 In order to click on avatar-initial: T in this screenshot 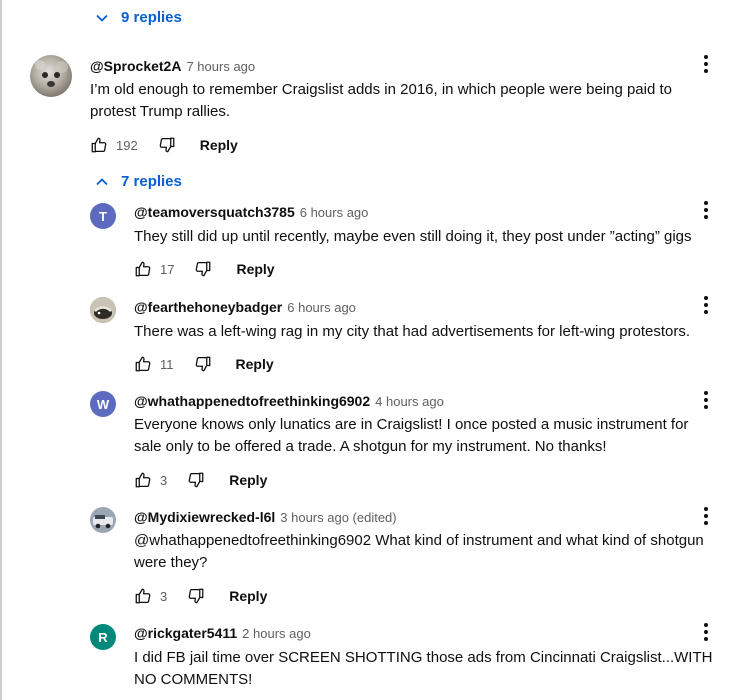, I will do `click(103, 216)`.